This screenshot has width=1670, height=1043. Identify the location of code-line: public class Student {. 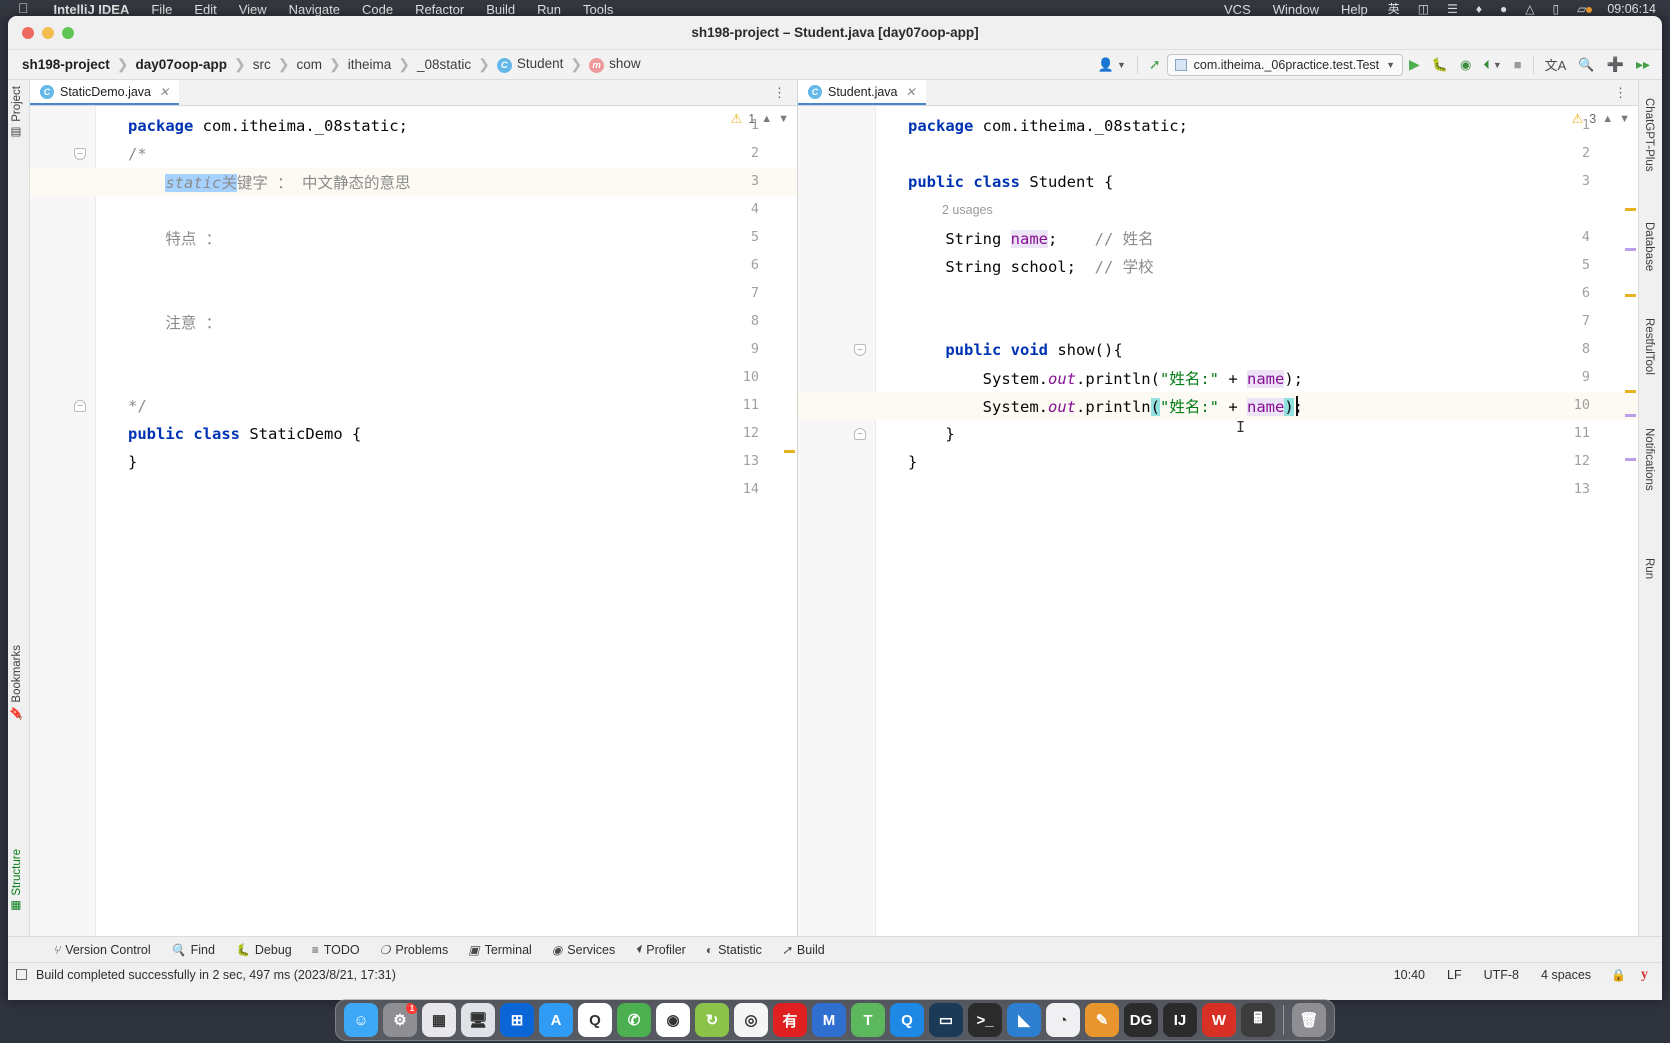
(1218, 182).